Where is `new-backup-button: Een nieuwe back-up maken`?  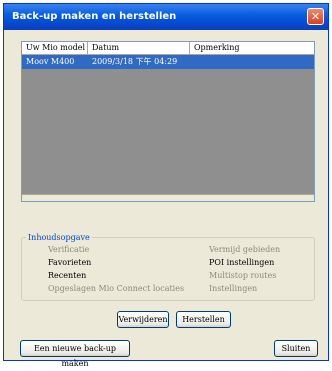
new-backup-button: Een nieuwe back-up maken is located at coordinates (75, 354).